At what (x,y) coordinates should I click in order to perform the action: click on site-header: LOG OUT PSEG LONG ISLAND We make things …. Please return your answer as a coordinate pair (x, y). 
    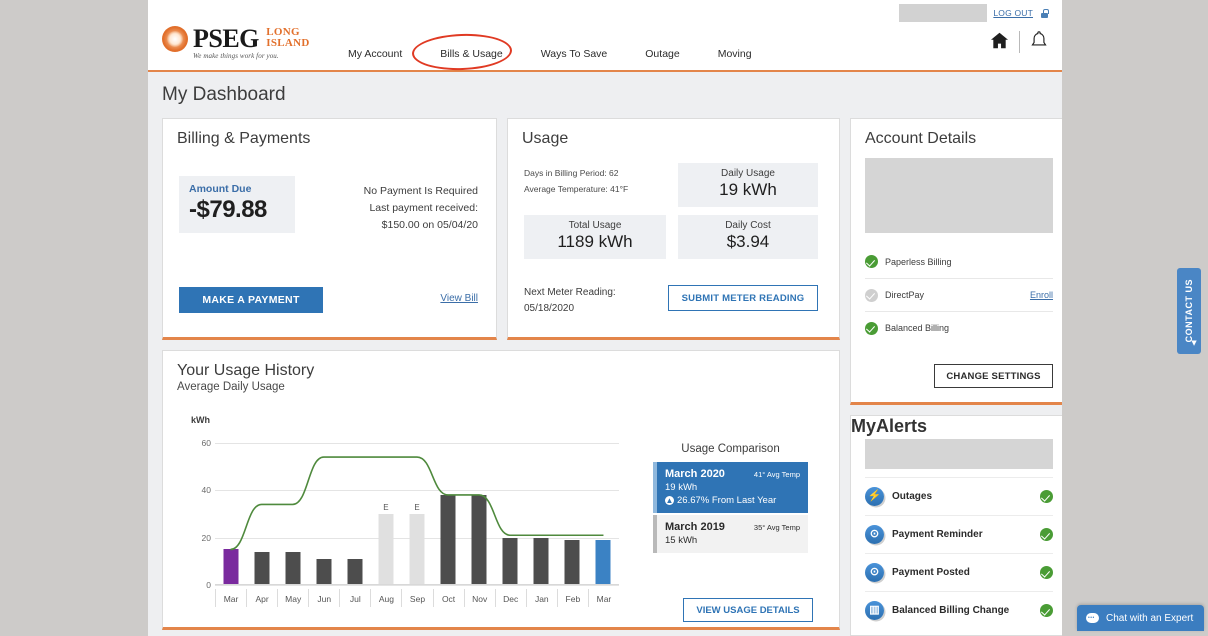
    Looking at the image, I should click on (605, 36).